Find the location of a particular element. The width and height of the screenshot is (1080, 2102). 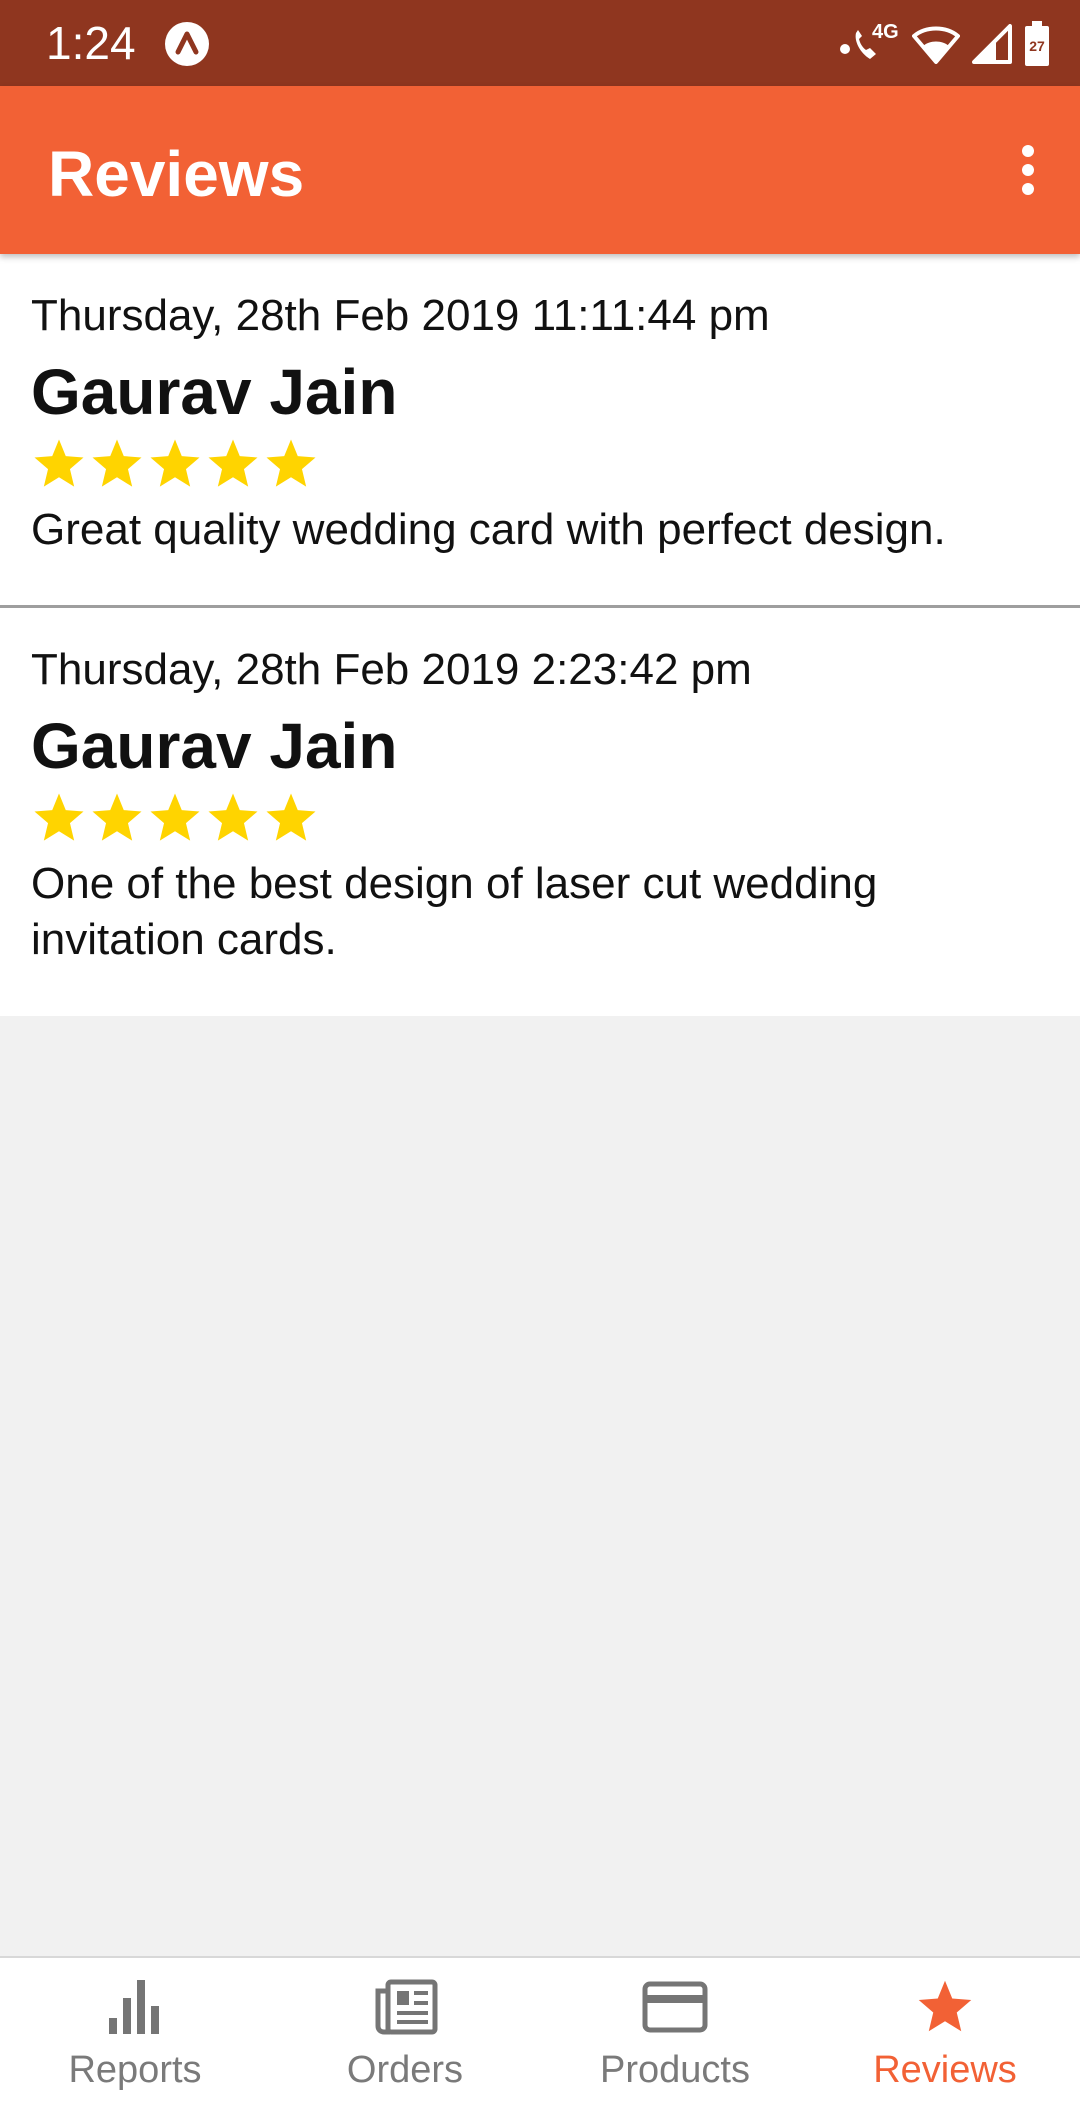

signal-icon is located at coordinates (992, 44).